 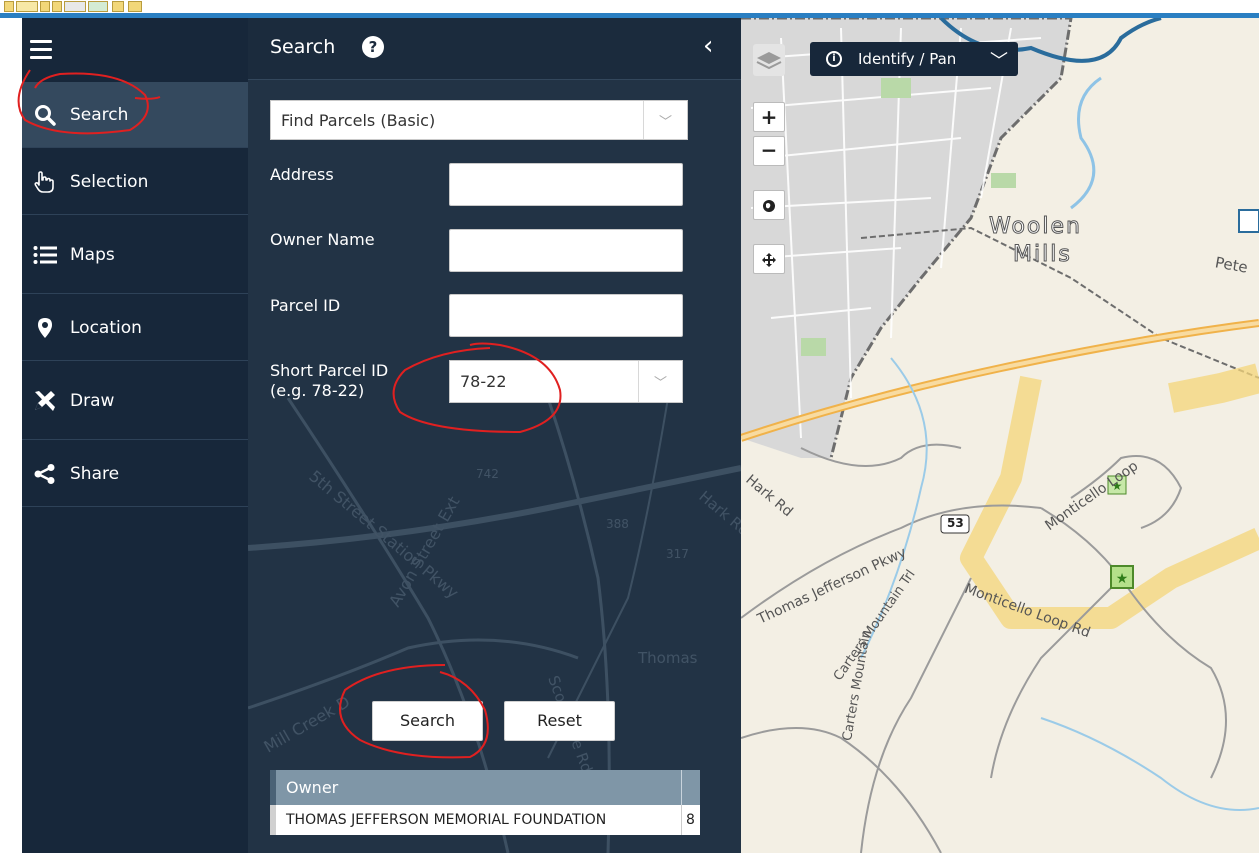 What do you see at coordinates (303, 47) in the screenshot?
I see `panel-title: Search` at bounding box center [303, 47].